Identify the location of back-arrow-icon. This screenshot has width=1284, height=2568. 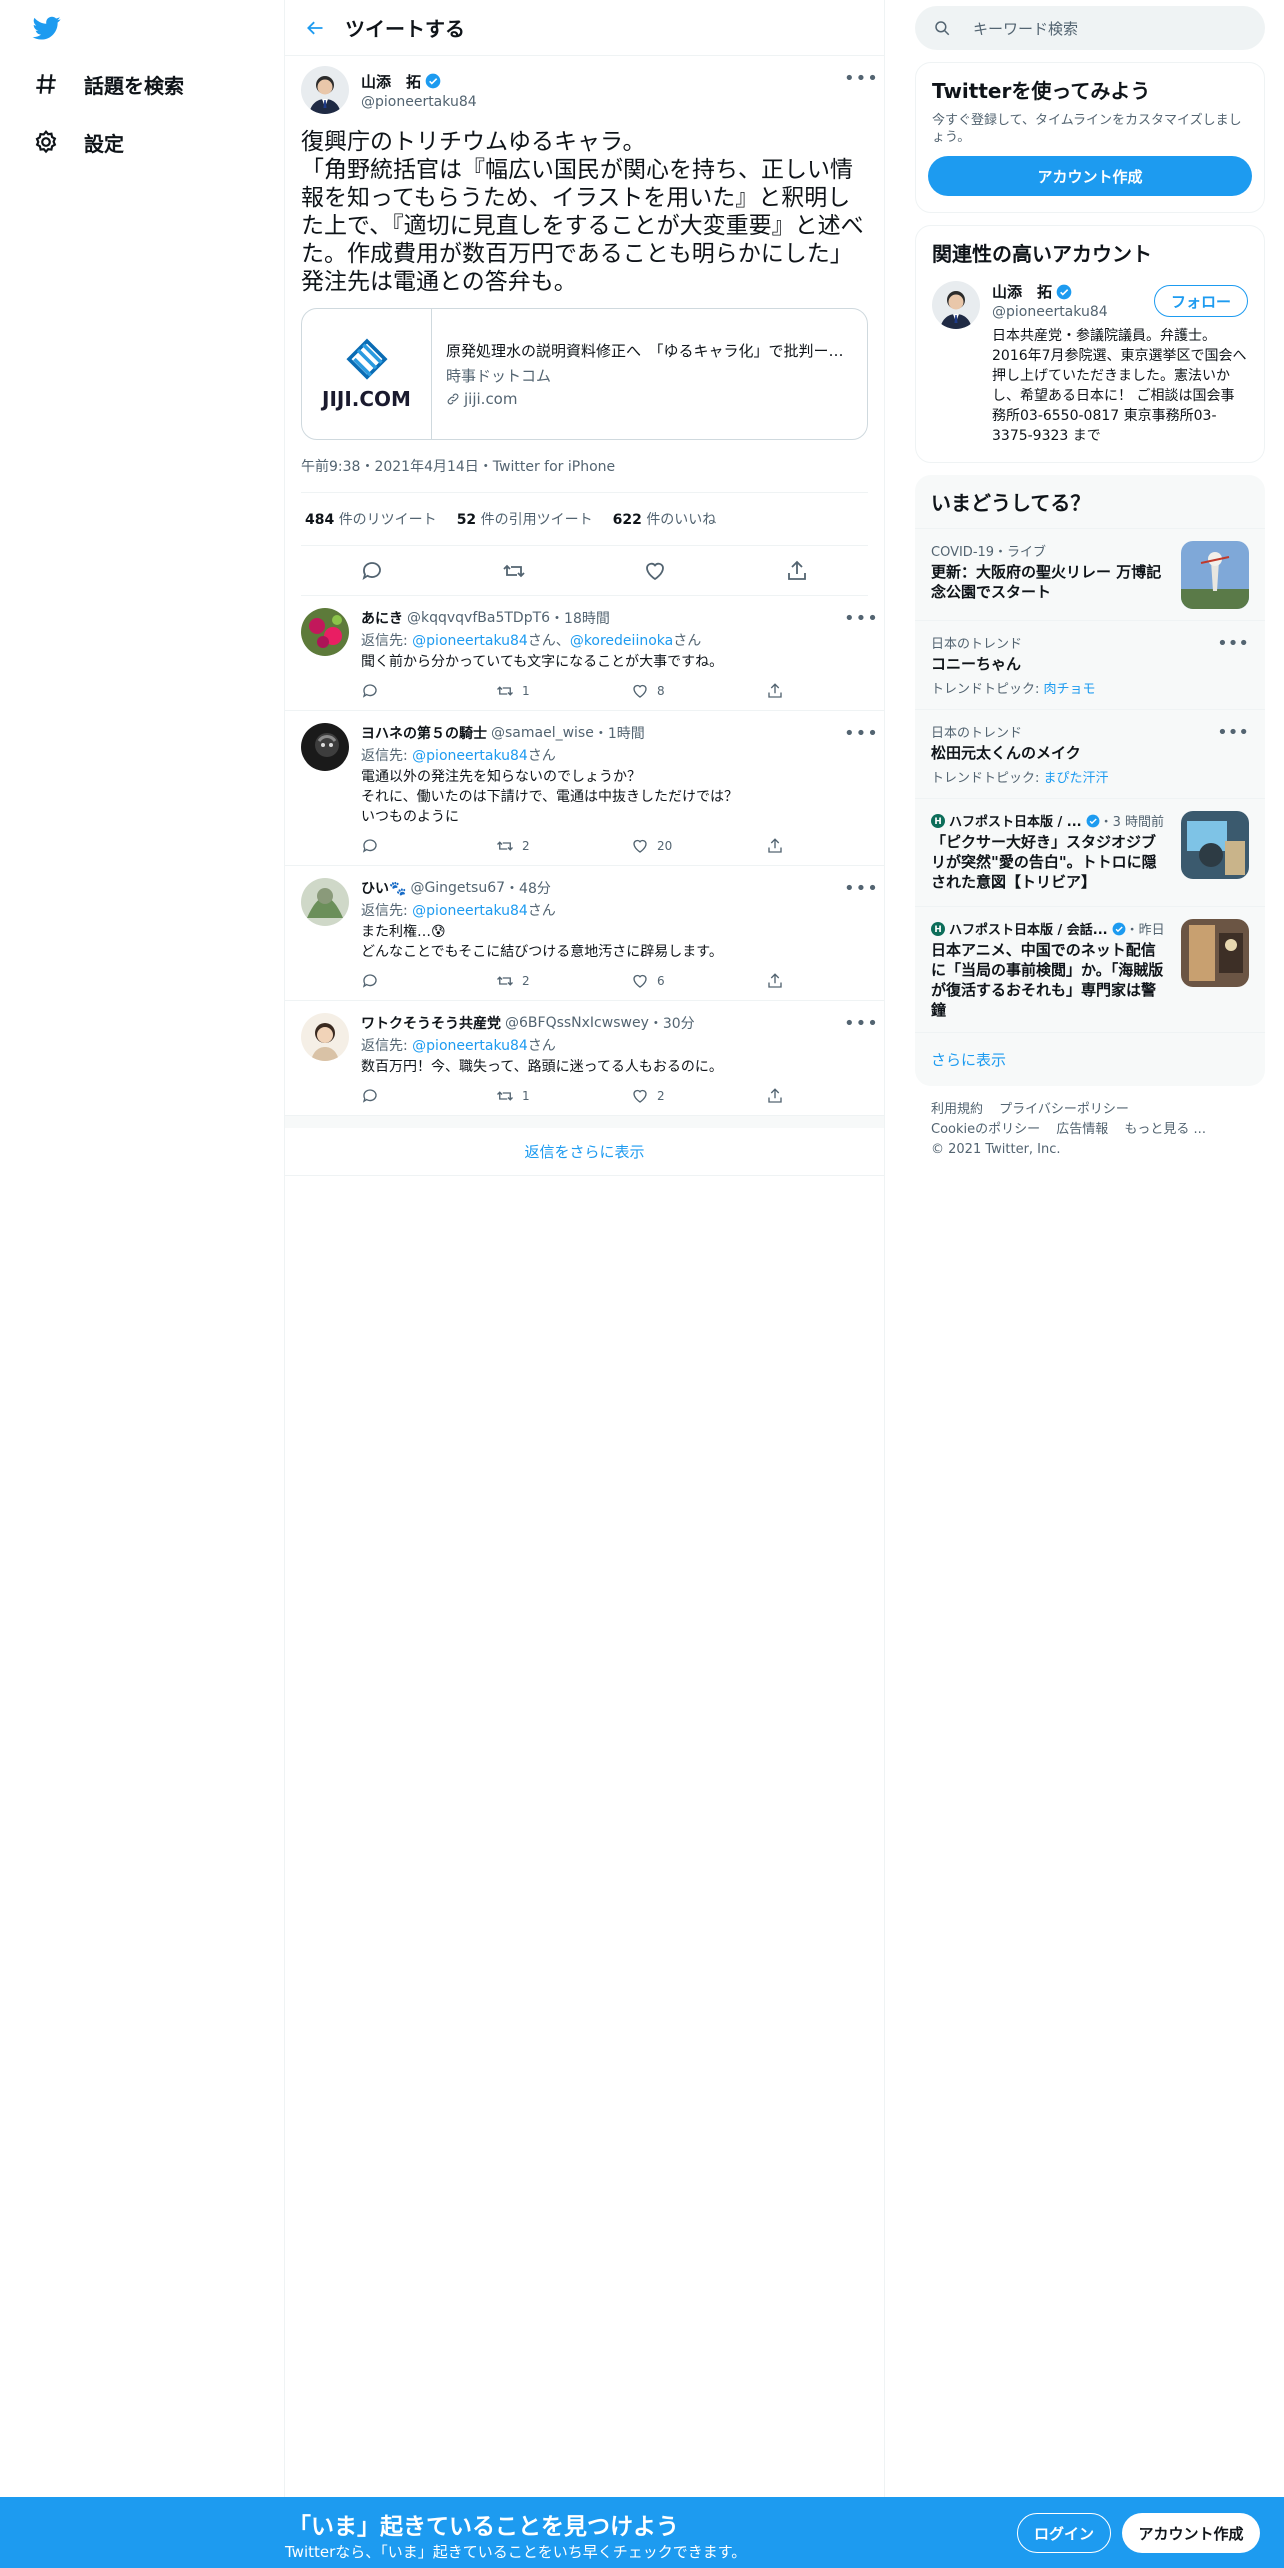
(315, 28).